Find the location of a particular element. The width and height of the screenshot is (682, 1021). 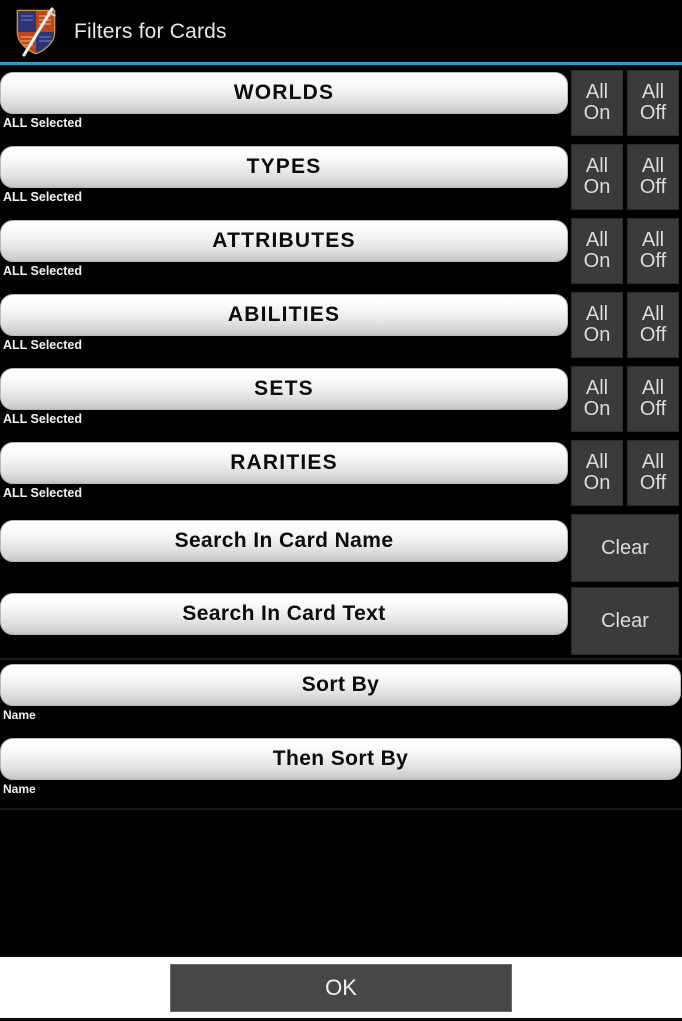

filter-button-sets: SETS is located at coordinates (284, 389).